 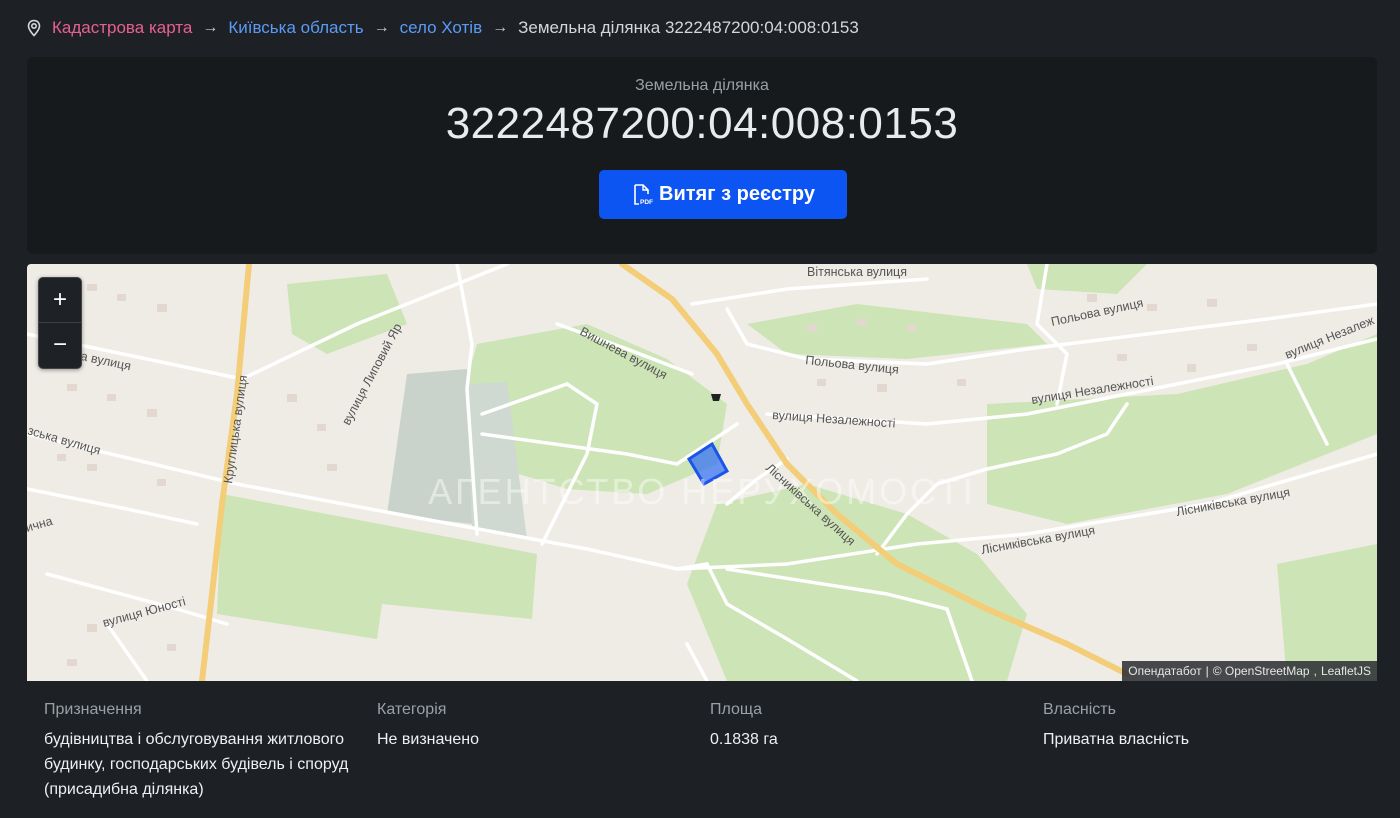 I want to click on info-label: Категорія, so click(x=412, y=709).